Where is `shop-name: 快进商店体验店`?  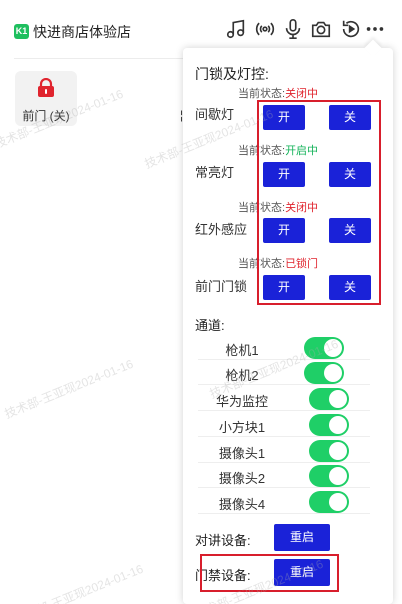 shop-name: 快进商店体验店 is located at coordinates (82, 32).